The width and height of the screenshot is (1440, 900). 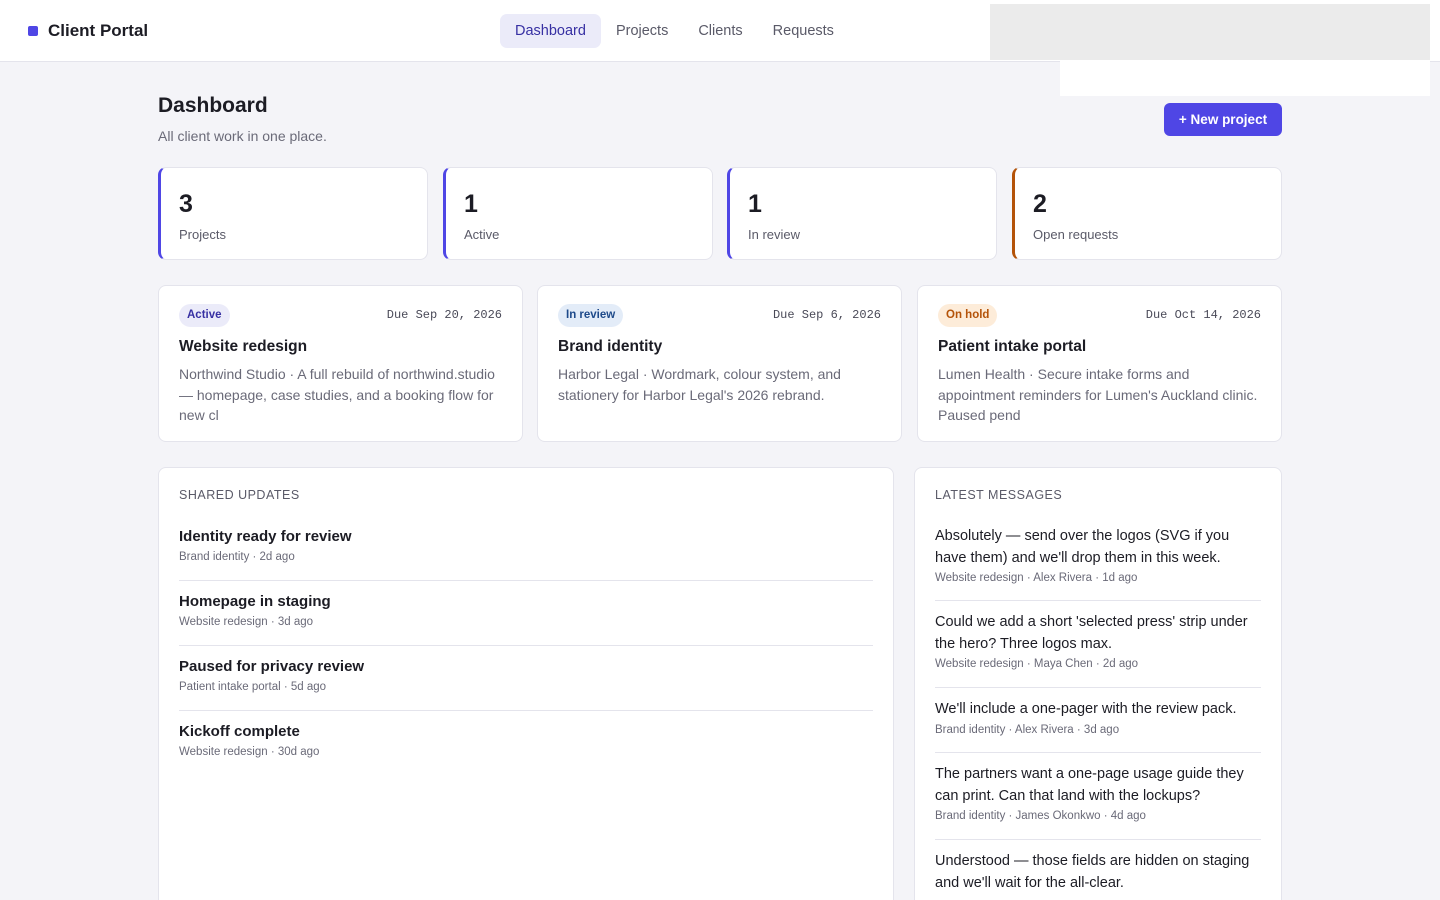 What do you see at coordinates (968, 315) in the screenshot?
I see `status-badge: On hold` at bounding box center [968, 315].